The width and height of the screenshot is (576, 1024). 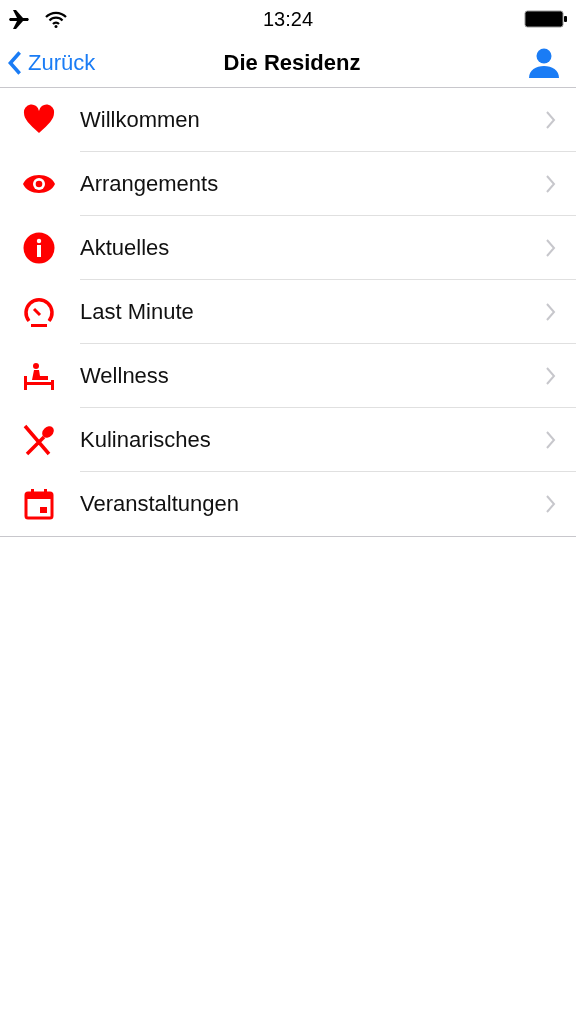 What do you see at coordinates (288, 184) in the screenshot?
I see `menu-item: Arrangements` at bounding box center [288, 184].